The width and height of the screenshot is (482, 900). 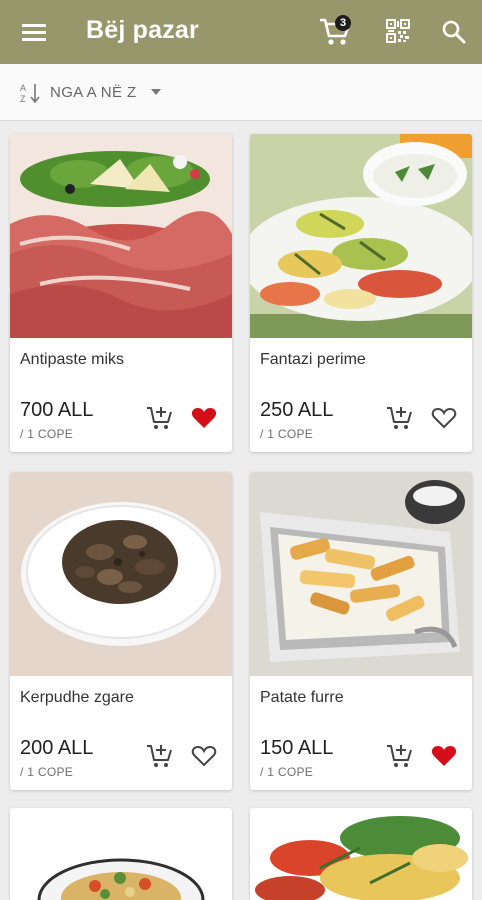 What do you see at coordinates (34, 32) in the screenshot?
I see `menu-icon` at bounding box center [34, 32].